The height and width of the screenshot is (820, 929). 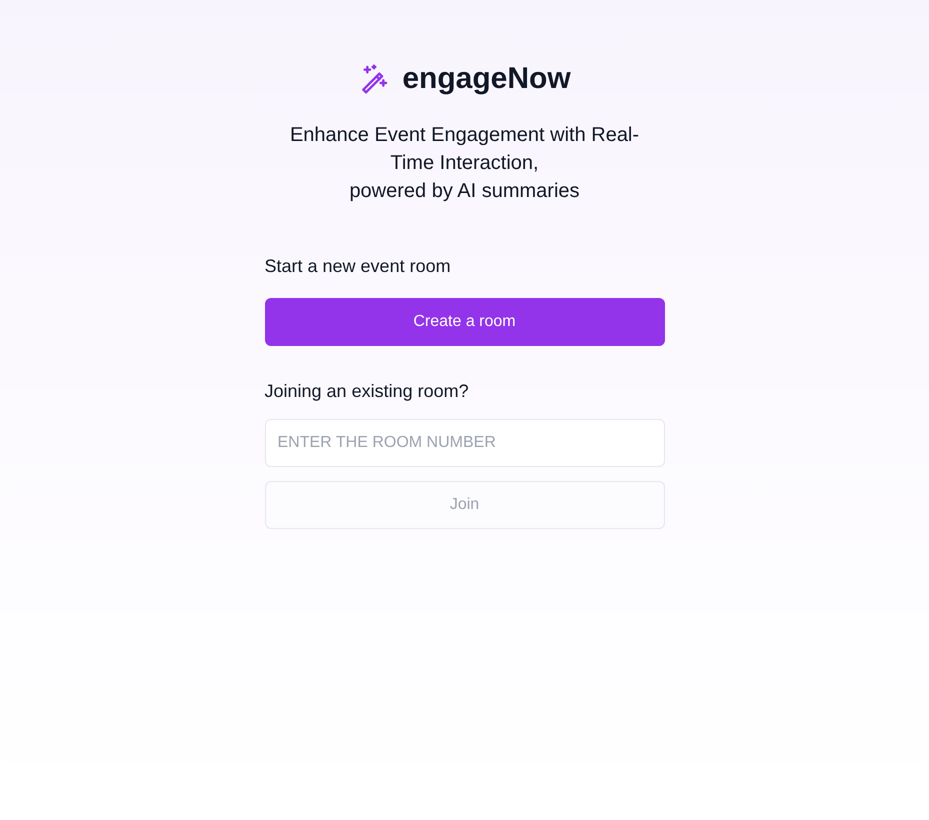 I want to click on brand-name: engageNow, so click(x=486, y=79).